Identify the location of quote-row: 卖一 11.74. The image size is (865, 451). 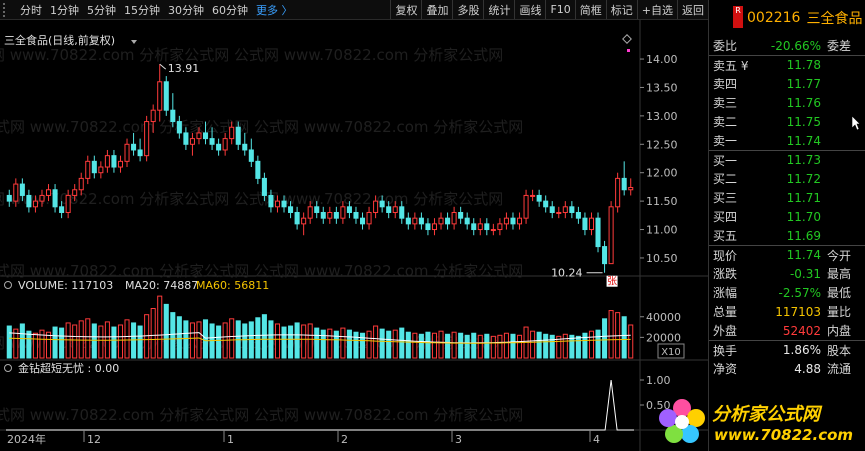
(787, 140).